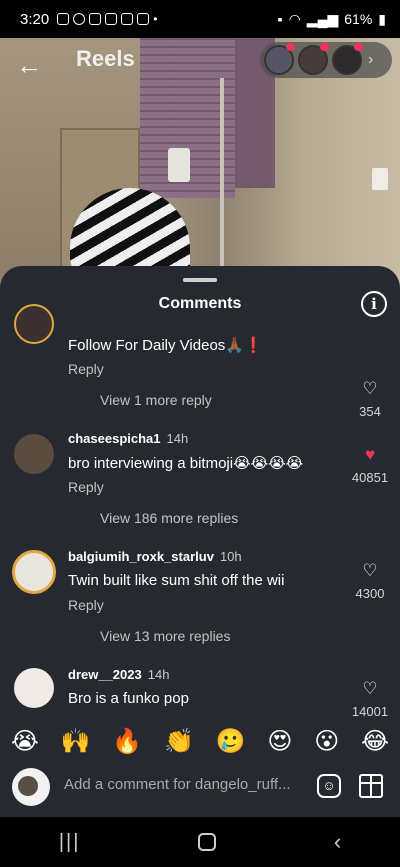 Image resolution: width=400 pixels, height=867 pixels. I want to click on comment-text: Follow For Daily Videos🙏🏾❗, so click(165, 345).